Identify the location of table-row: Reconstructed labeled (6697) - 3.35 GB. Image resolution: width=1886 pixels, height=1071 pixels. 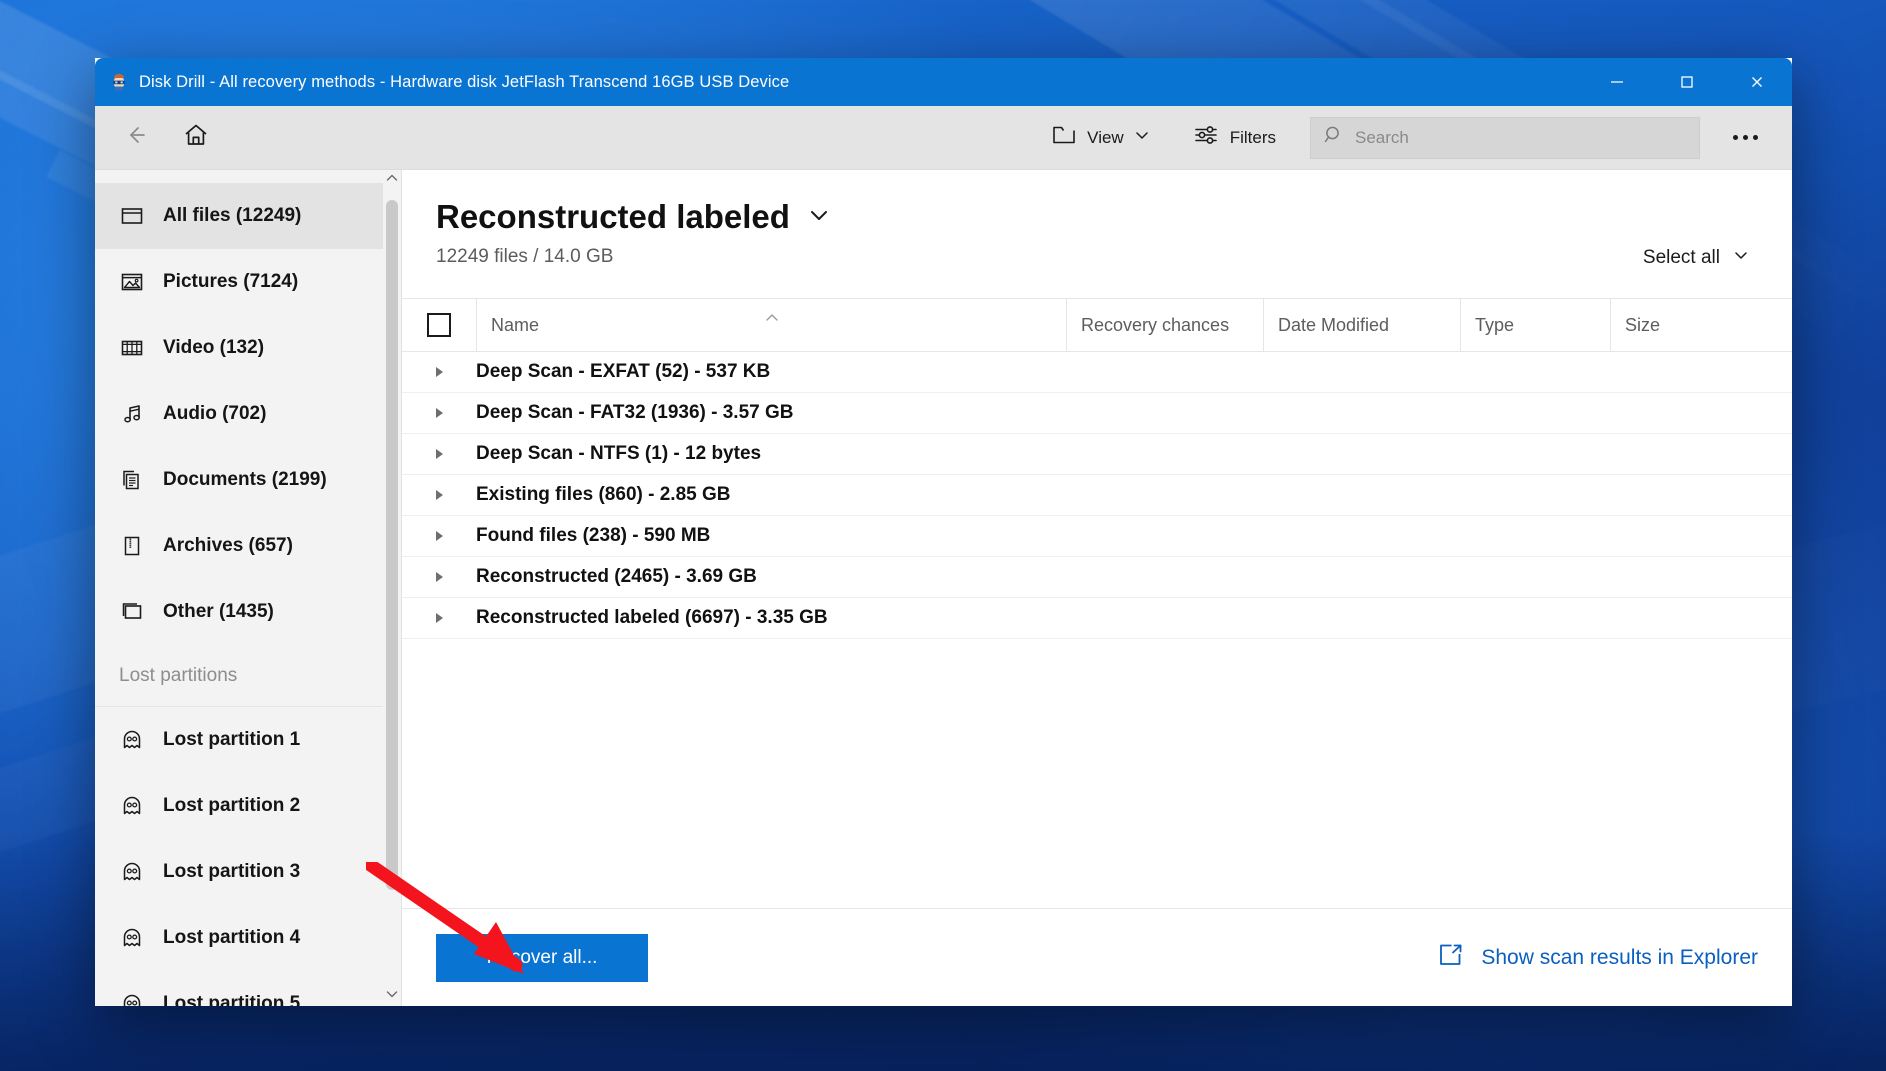
(1097, 618).